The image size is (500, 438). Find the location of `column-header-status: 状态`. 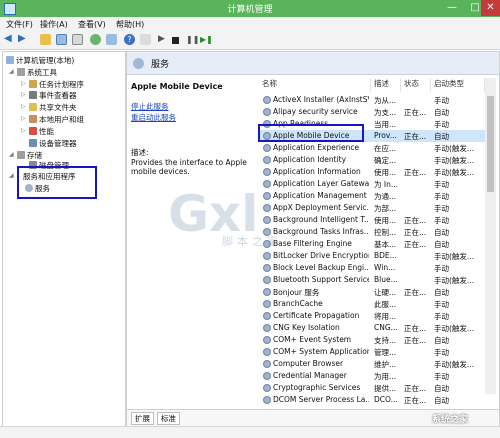

column-header-status: 状态 is located at coordinates (416, 85).